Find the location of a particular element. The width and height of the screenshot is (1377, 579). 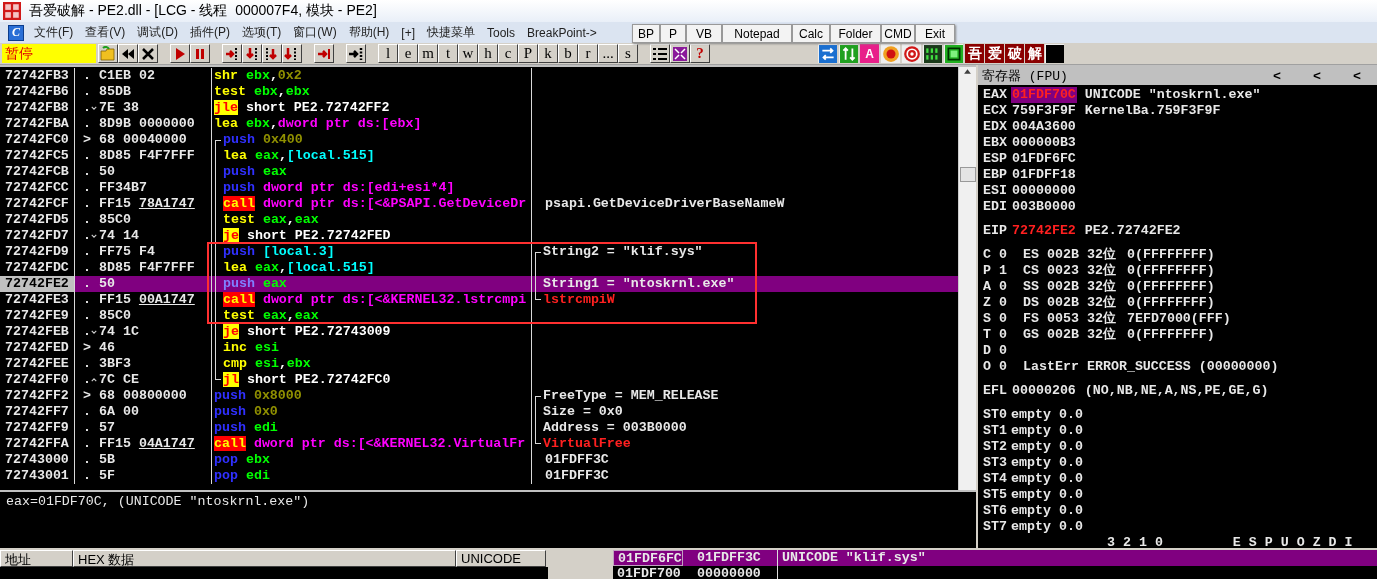

plugin-button is located at coordinates (1054, 53).